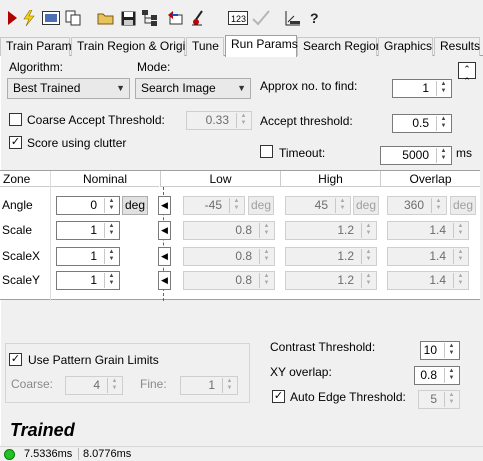  What do you see at coordinates (457, 46) in the screenshot?
I see `tab-results: Results` at bounding box center [457, 46].